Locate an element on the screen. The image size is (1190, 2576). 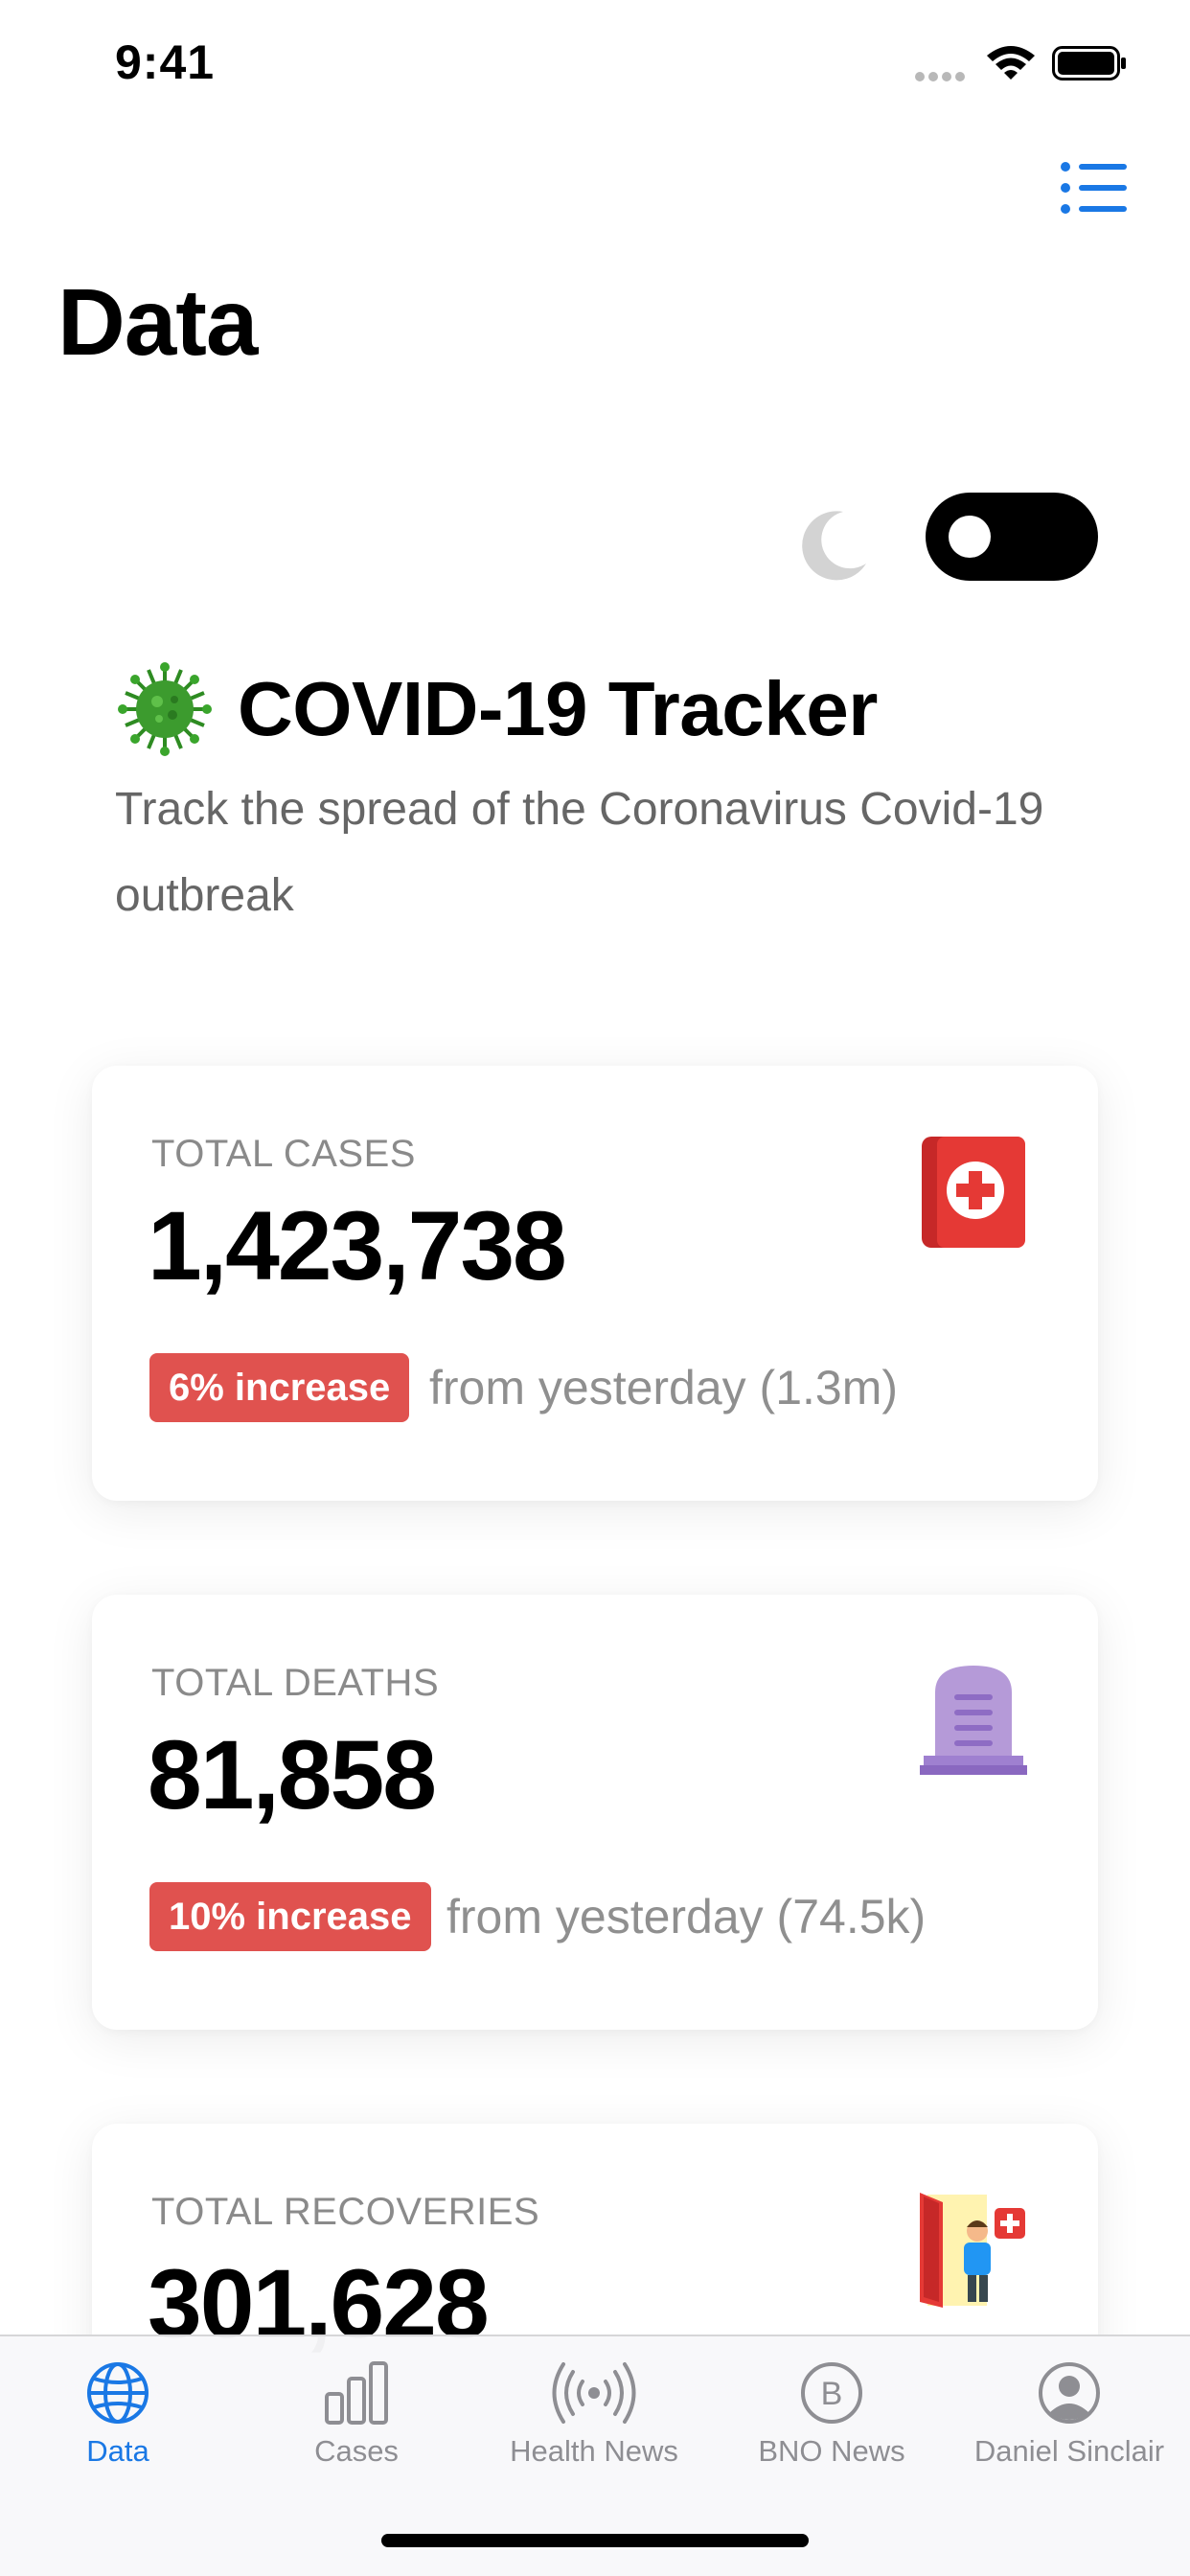
card-delta: from yesterday (1.3m) is located at coordinates (664, 1387).